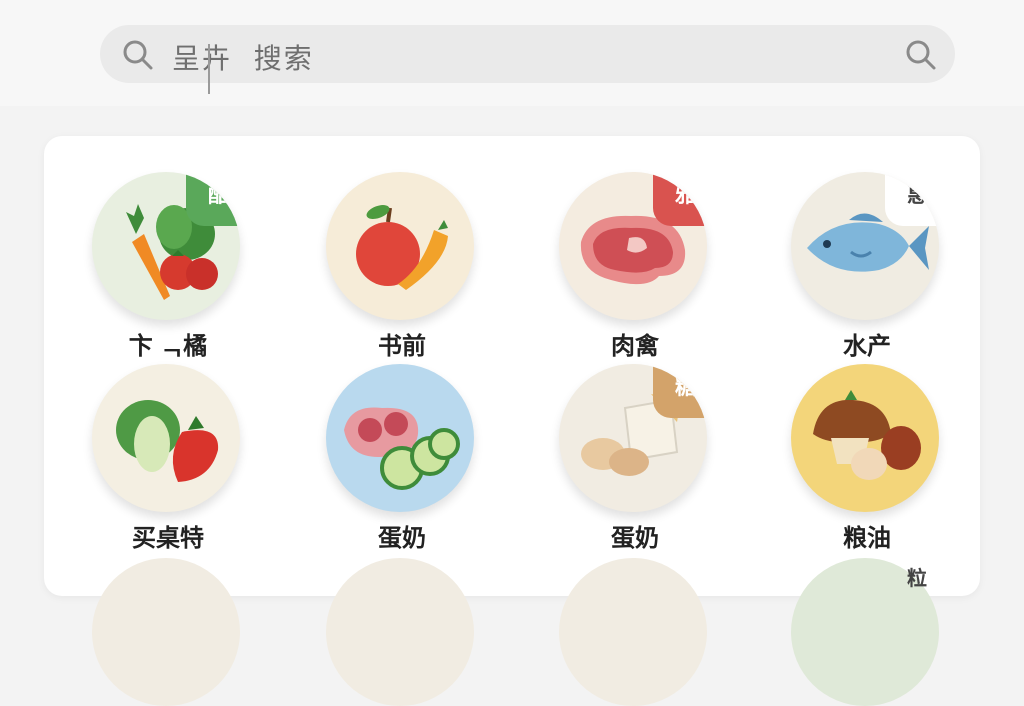 The image size is (1024, 706). What do you see at coordinates (633, 438) in the screenshot?
I see `bread-cheese-icon: 糖` at bounding box center [633, 438].